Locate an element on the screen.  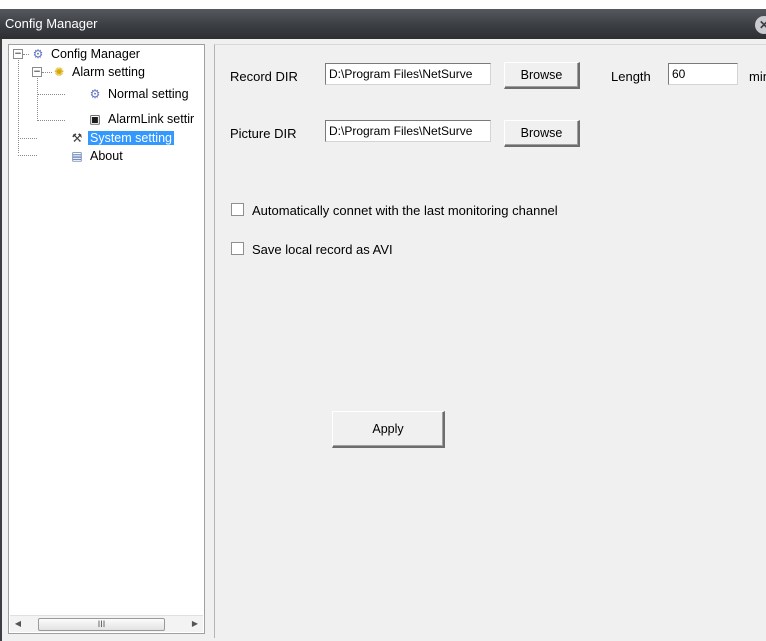
alarm-icon: ✺ is located at coordinates (59, 72).